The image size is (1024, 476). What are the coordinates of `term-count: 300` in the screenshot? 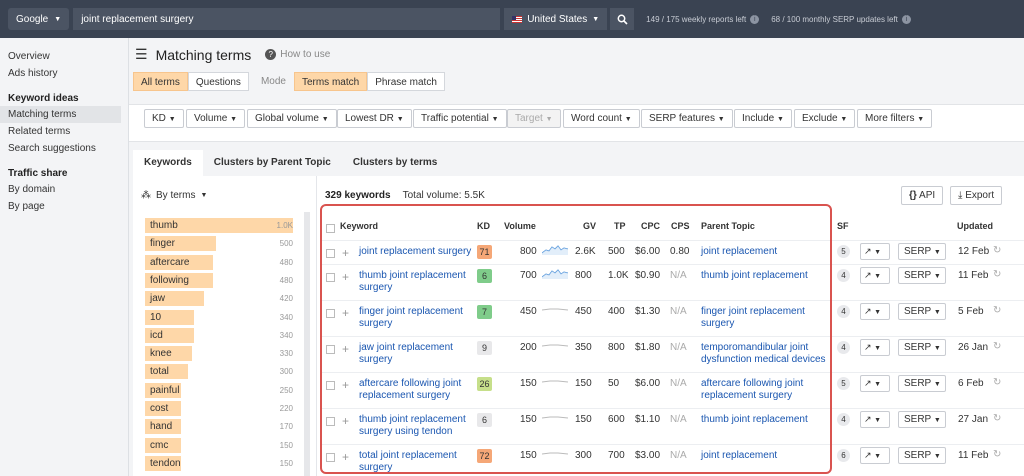 It's located at (286, 372).